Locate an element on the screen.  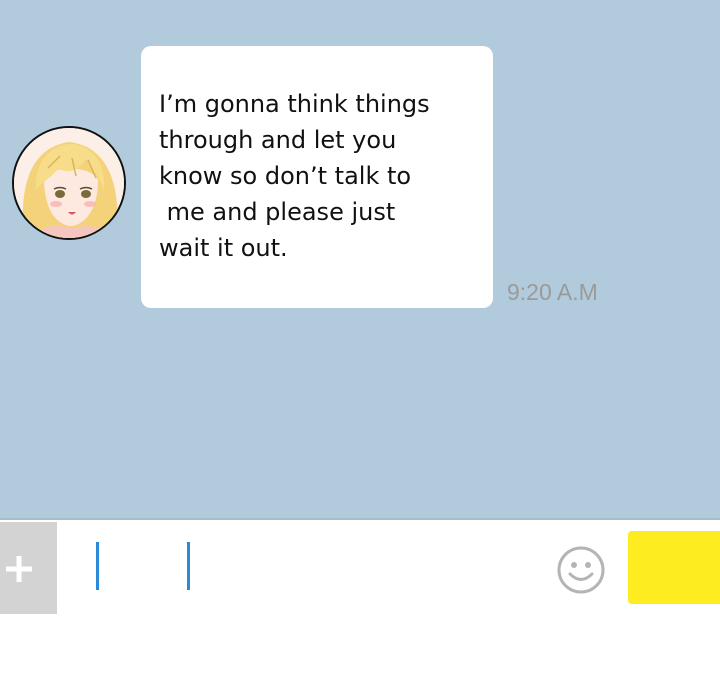
attach-button is located at coordinates (28, 569).